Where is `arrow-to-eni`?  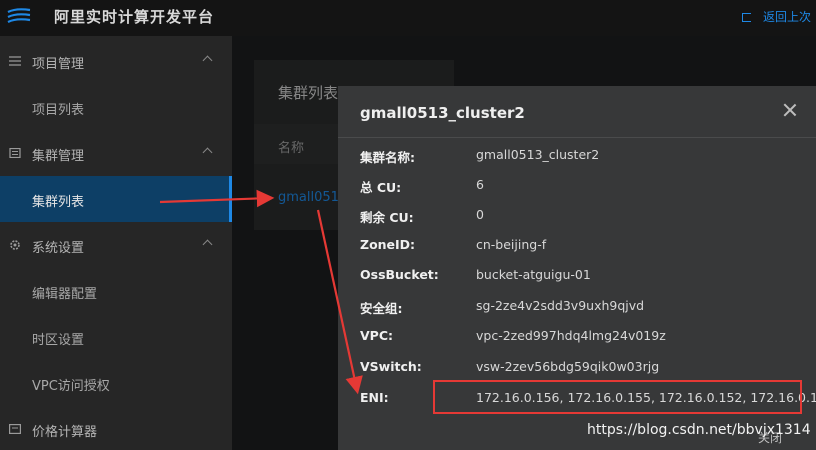 arrow-to-eni is located at coordinates (339, 302).